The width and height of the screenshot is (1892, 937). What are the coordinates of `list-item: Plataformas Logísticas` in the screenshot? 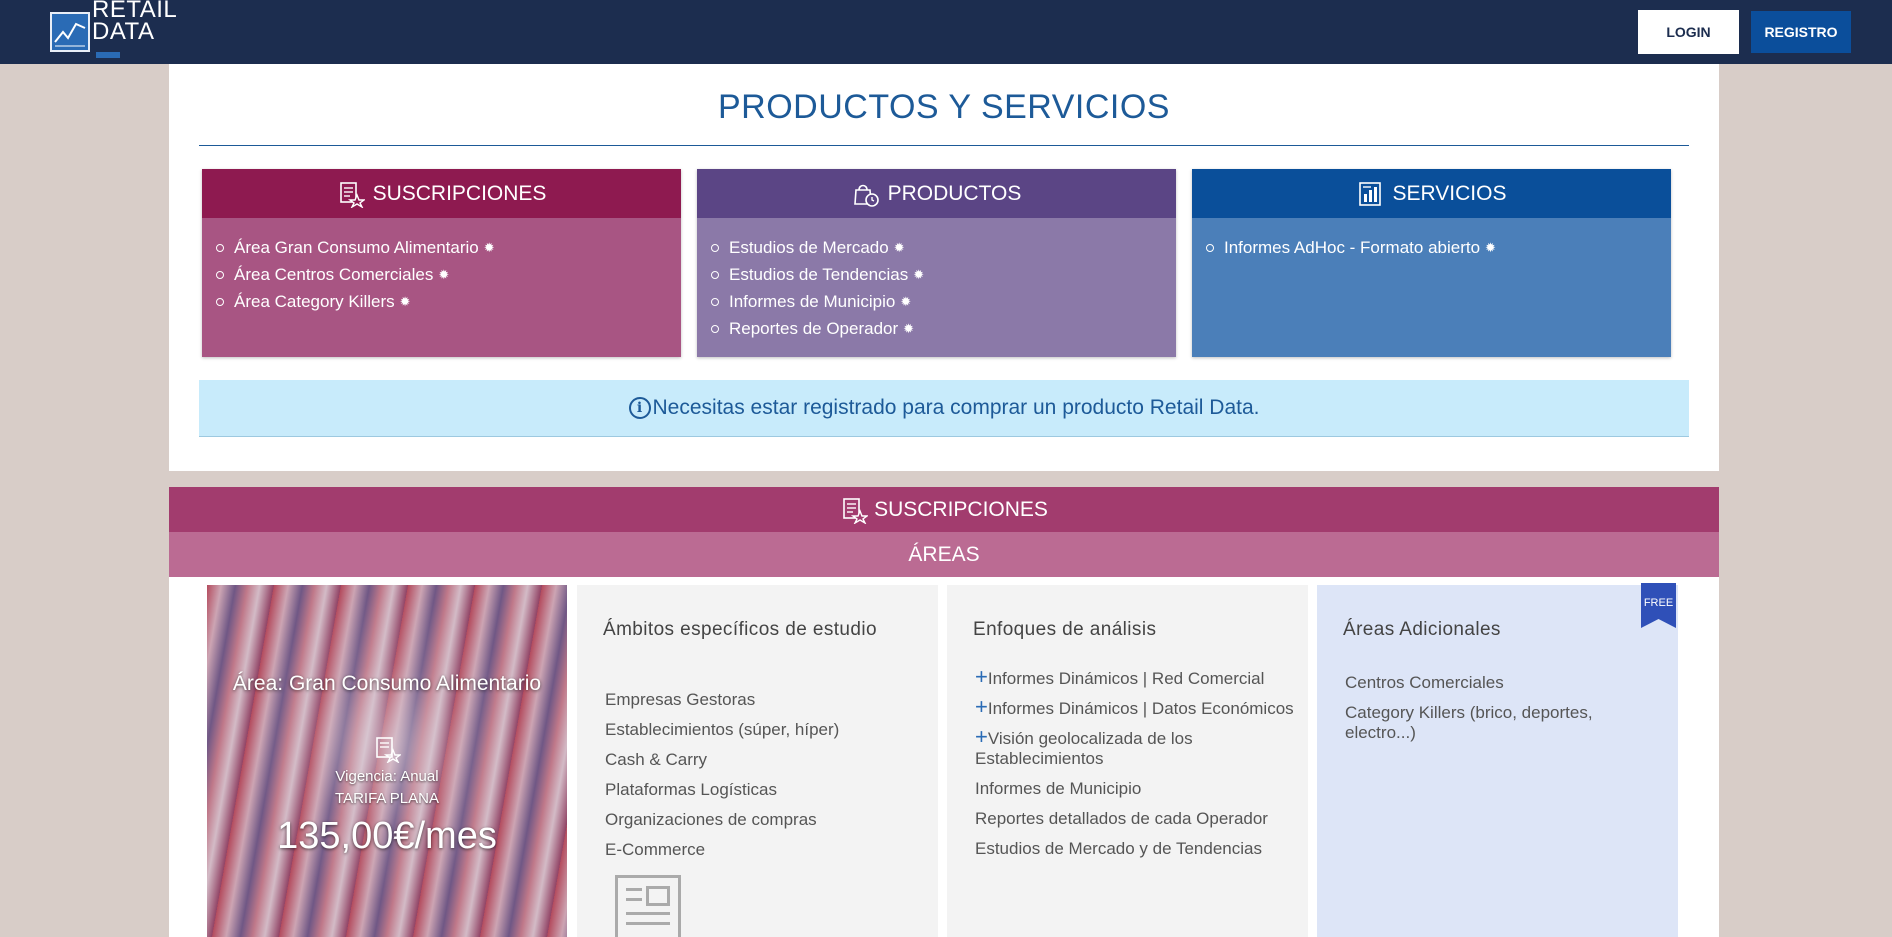 It's located at (691, 789).